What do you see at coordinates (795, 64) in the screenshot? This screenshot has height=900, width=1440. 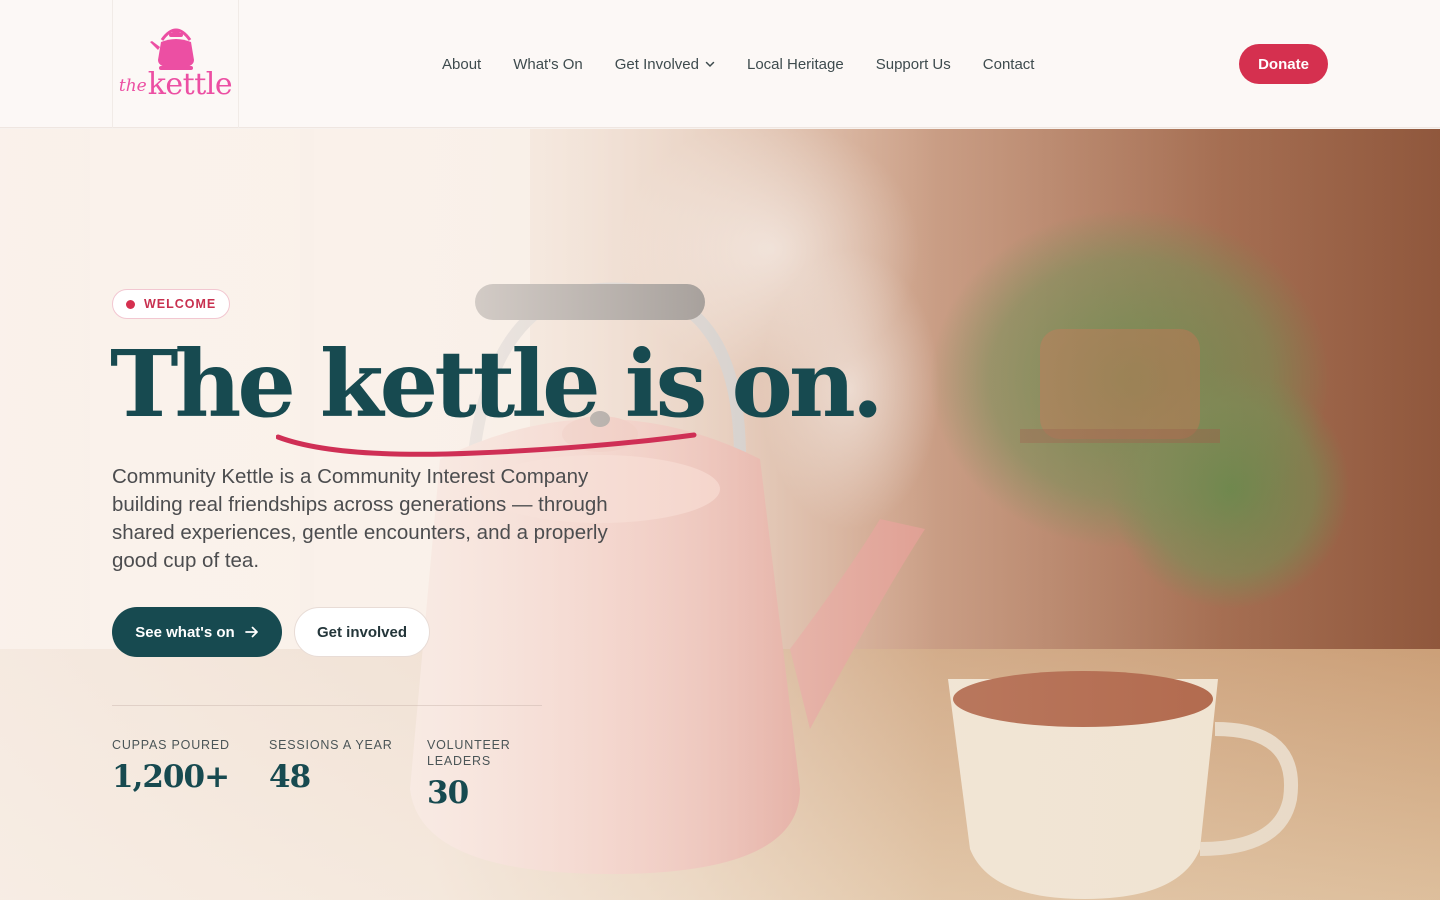 I see `nav-local-heritage: Local Heritage` at bounding box center [795, 64].